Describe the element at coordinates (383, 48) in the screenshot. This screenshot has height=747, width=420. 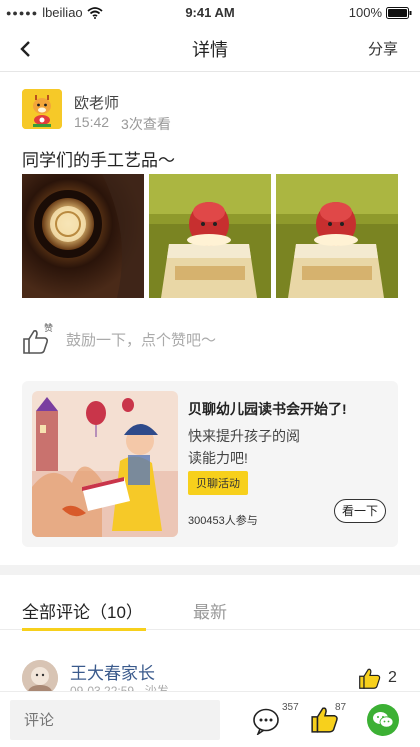
I see `share-button: 分享` at that location.